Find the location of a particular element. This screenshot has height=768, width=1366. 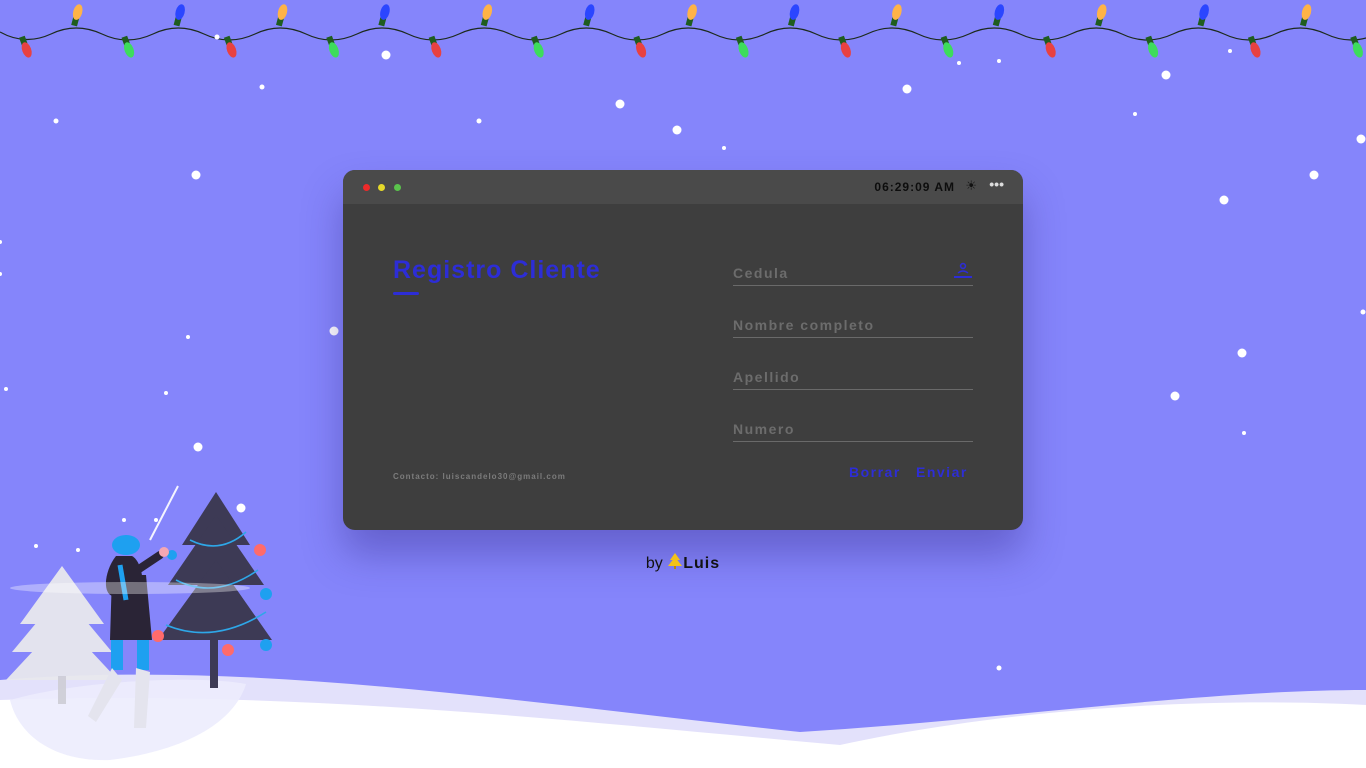

numero-field is located at coordinates (853, 426).